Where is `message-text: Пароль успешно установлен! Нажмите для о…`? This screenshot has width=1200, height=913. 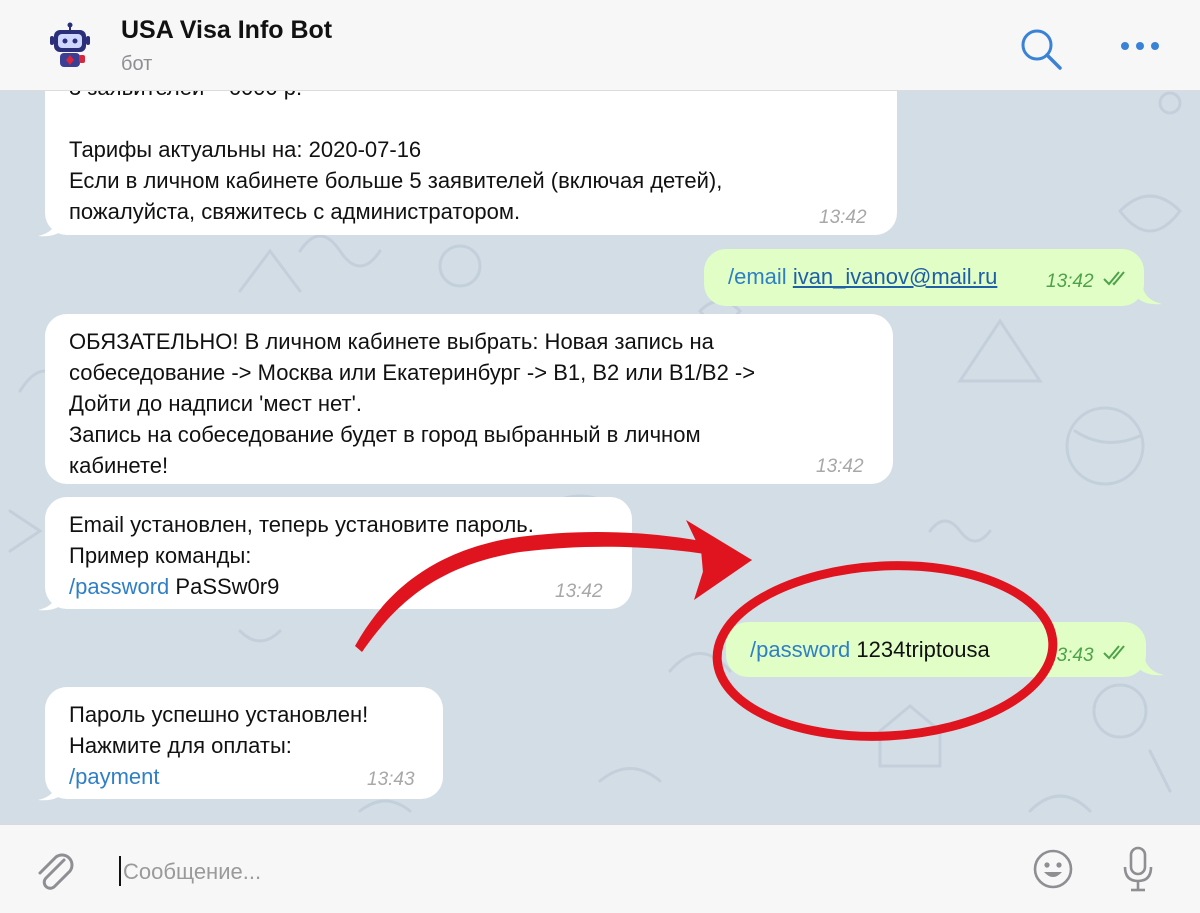
message-text: Пароль успешно установлен! Нажмите для о… is located at coordinates (219, 745).